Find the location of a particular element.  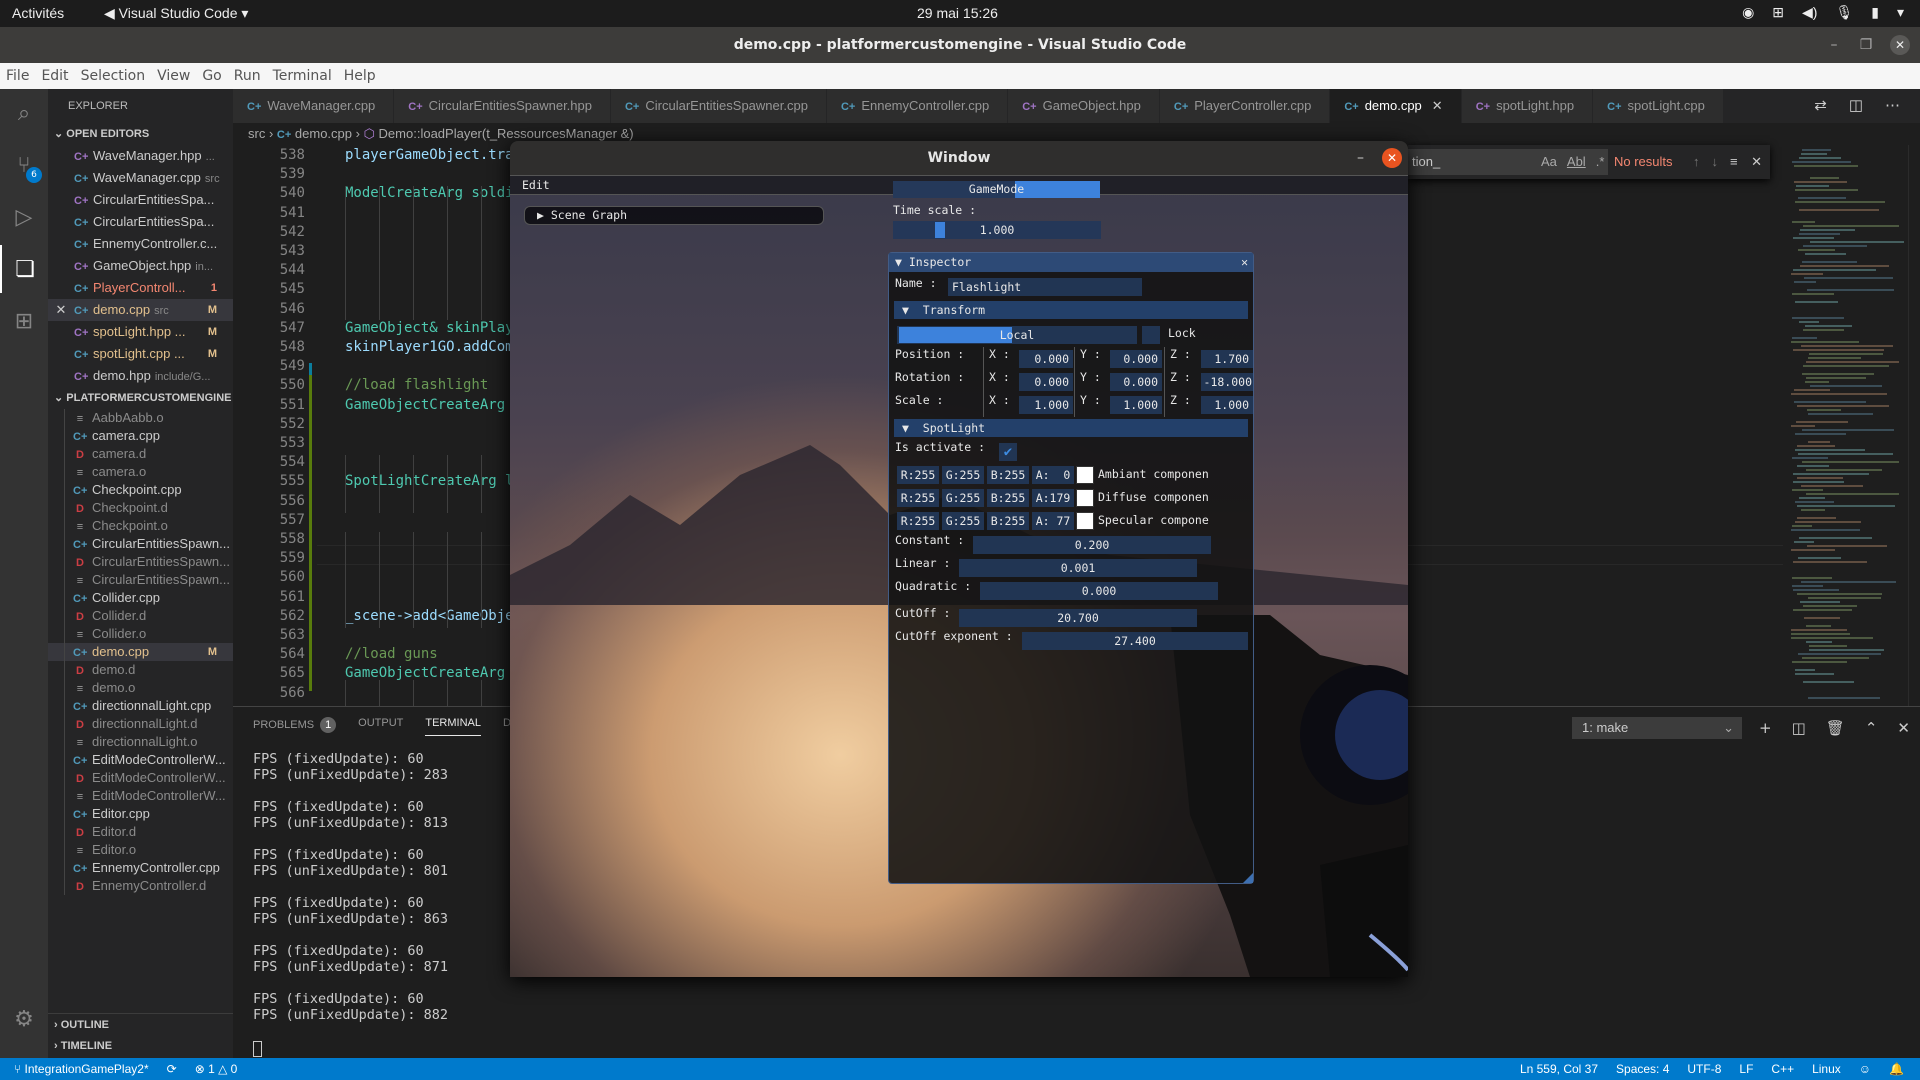

open-editor-item: ✕ C+ demo.cpp src M is located at coordinates (140, 310).